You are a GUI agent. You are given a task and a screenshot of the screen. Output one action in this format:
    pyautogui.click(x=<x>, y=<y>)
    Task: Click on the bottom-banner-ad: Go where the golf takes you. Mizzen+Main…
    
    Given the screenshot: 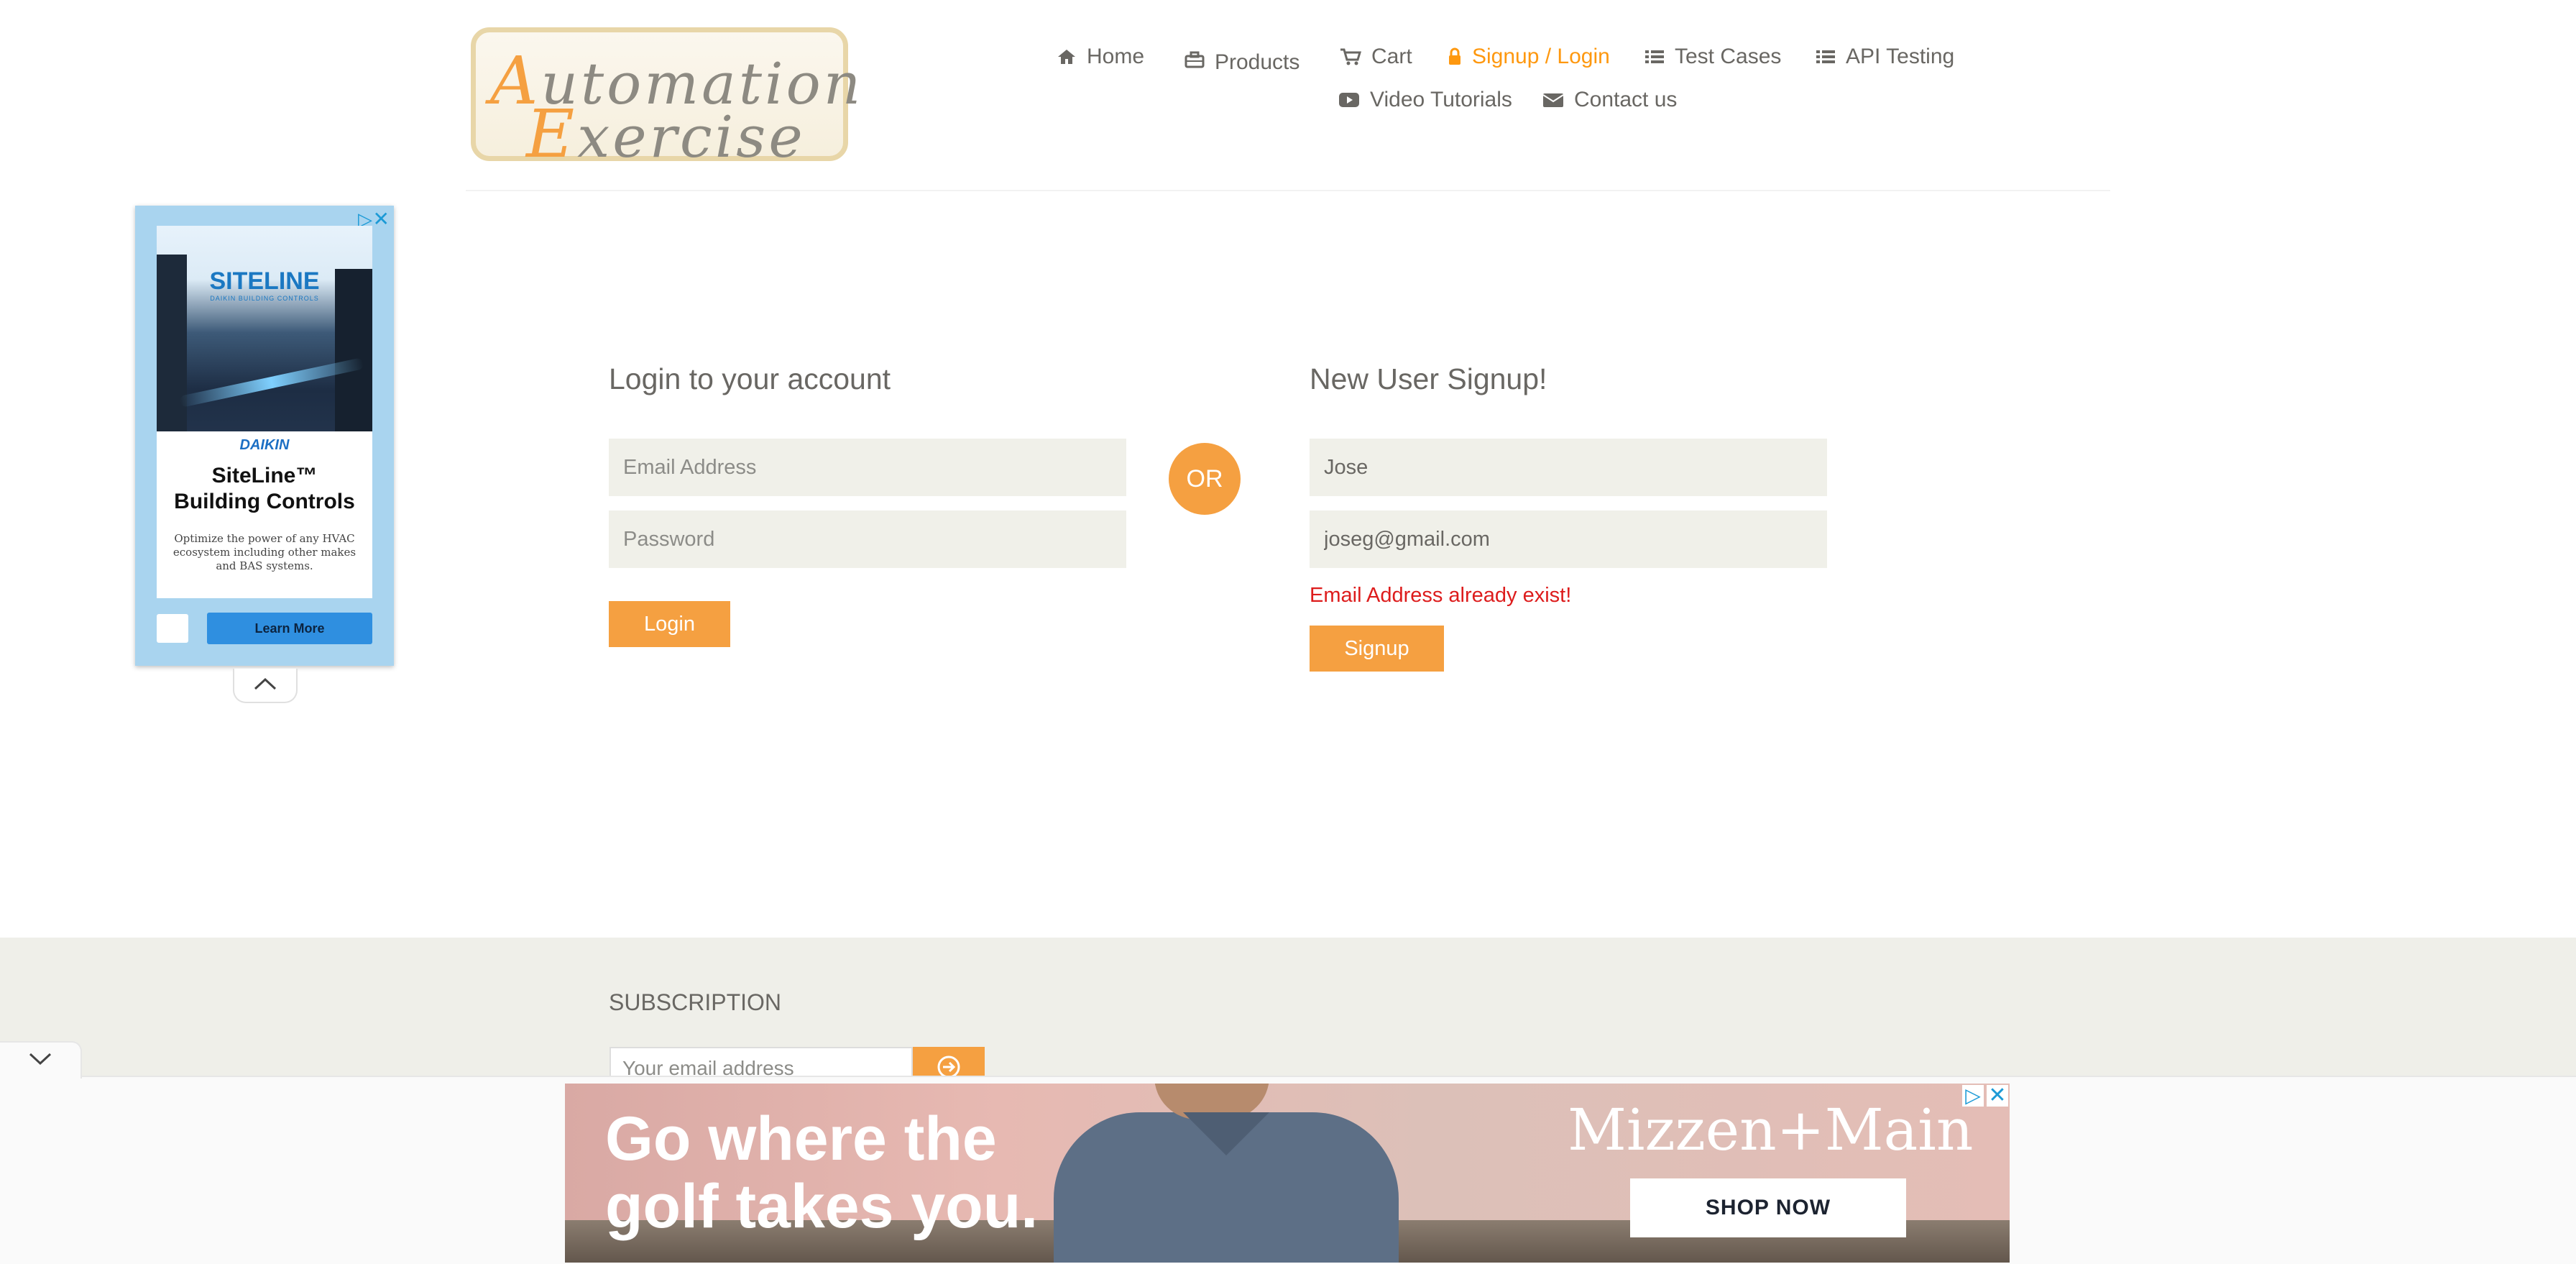 What is the action you would take?
    pyautogui.click(x=1287, y=1173)
    